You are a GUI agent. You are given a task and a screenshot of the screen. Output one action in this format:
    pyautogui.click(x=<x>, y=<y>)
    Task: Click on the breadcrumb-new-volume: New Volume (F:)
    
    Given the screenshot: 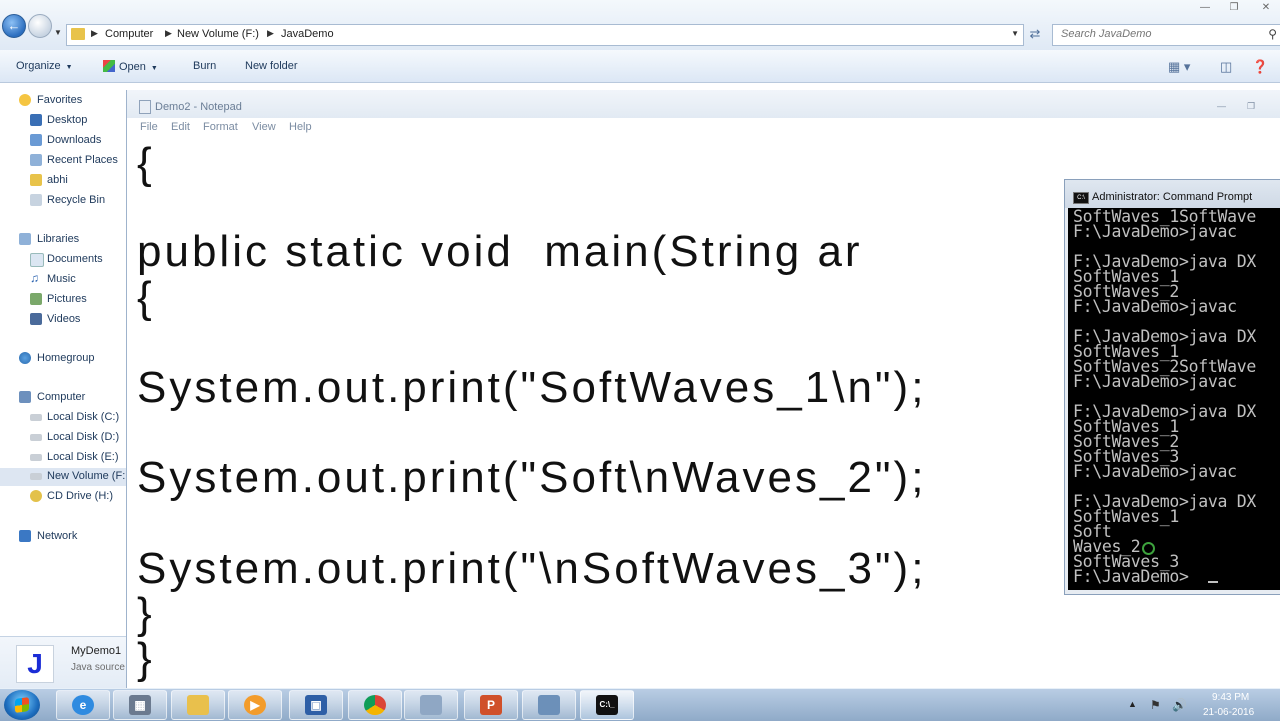 What is the action you would take?
    pyautogui.click(x=218, y=34)
    